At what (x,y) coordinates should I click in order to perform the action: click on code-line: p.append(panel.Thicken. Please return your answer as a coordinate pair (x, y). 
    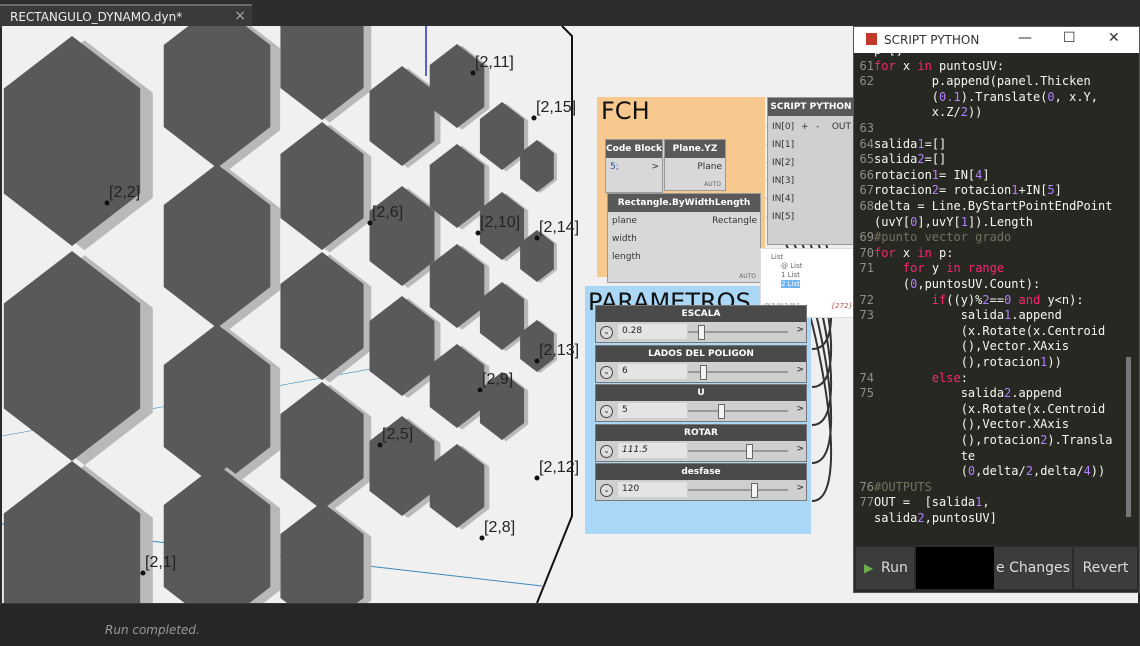
    Looking at the image, I should click on (982, 81).